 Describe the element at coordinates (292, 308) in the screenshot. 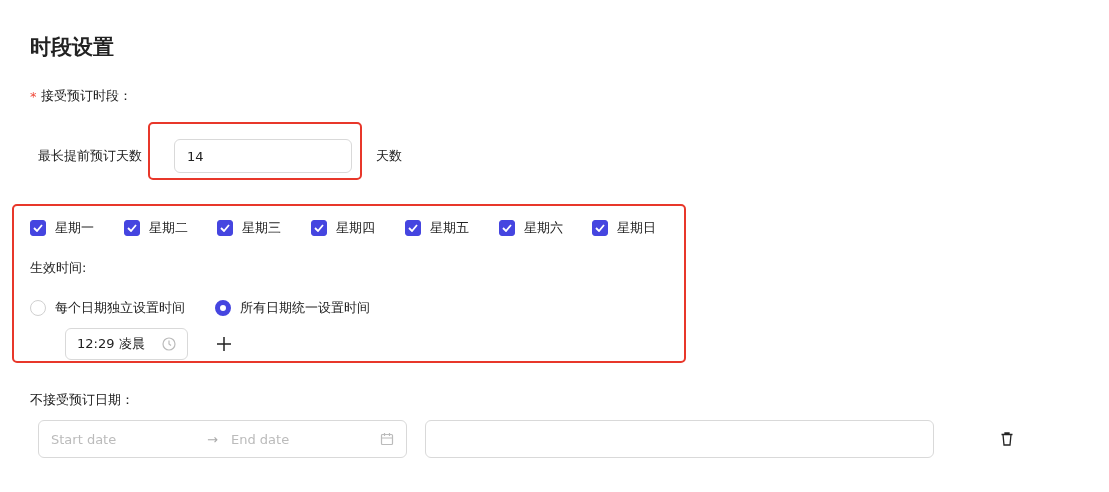

I see `radio-option: 所有日期统一设置时间` at that location.